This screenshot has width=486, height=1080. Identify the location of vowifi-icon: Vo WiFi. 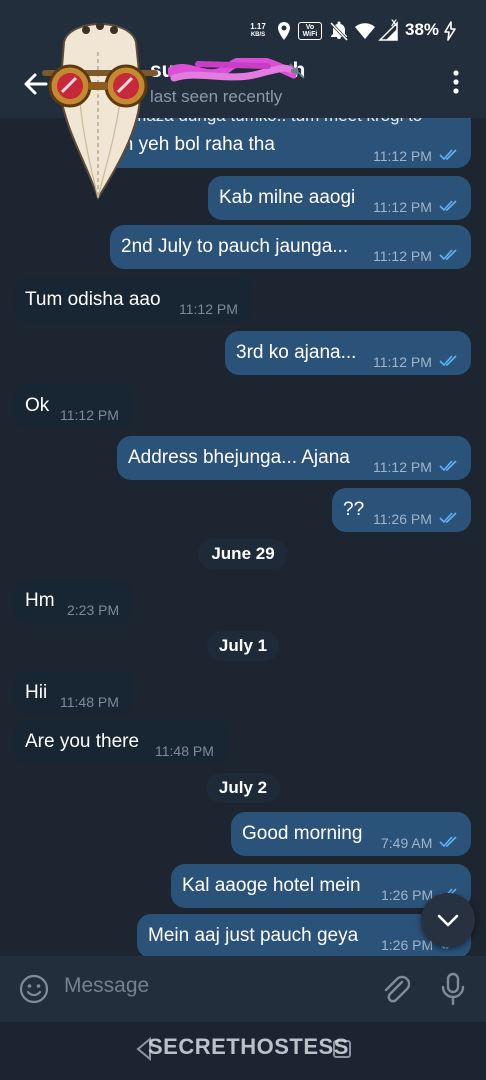
(310, 31).